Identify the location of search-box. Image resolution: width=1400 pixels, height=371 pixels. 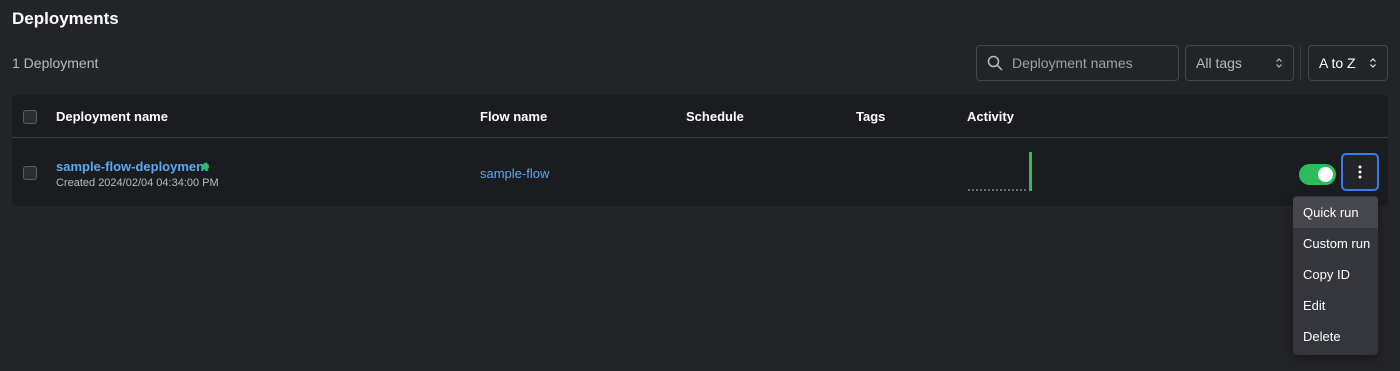
(1077, 63).